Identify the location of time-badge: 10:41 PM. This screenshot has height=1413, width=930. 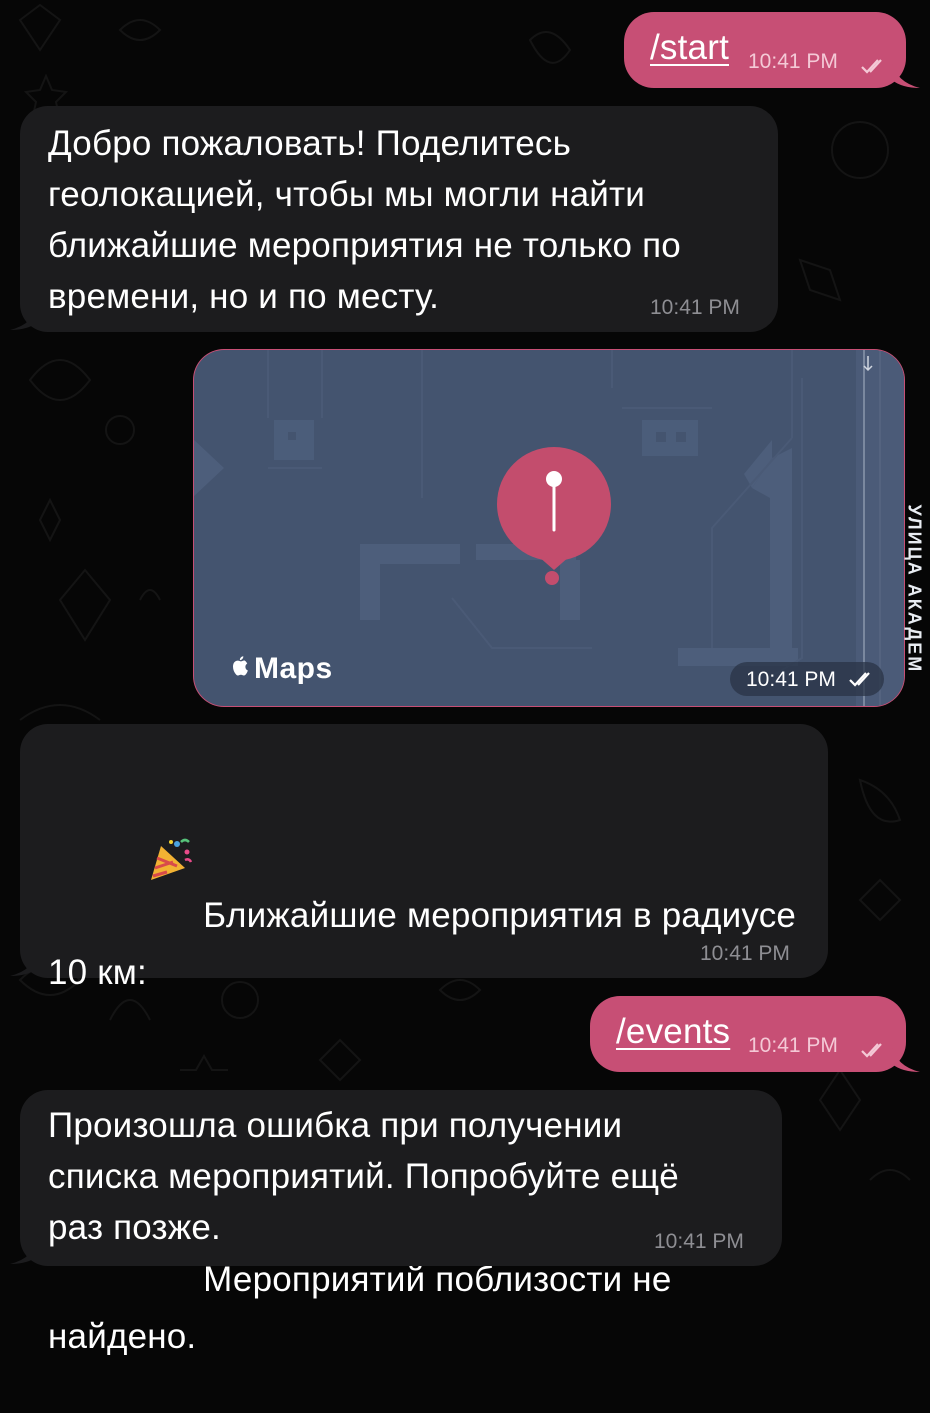
(807, 679).